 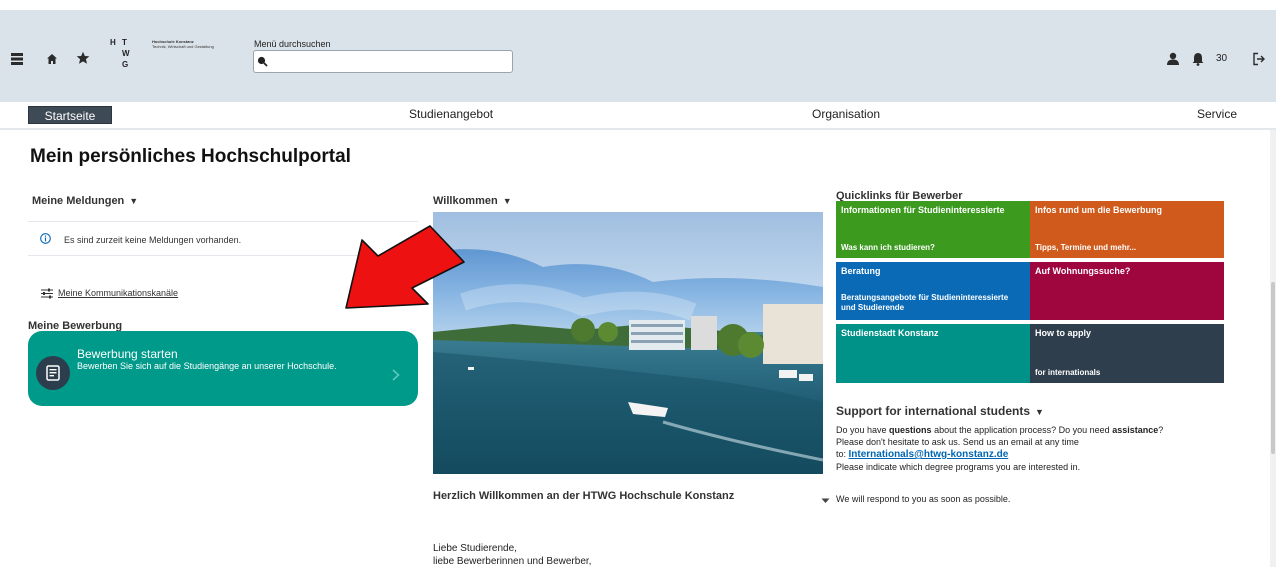 I want to click on application-icon, so click(x=53, y=373).